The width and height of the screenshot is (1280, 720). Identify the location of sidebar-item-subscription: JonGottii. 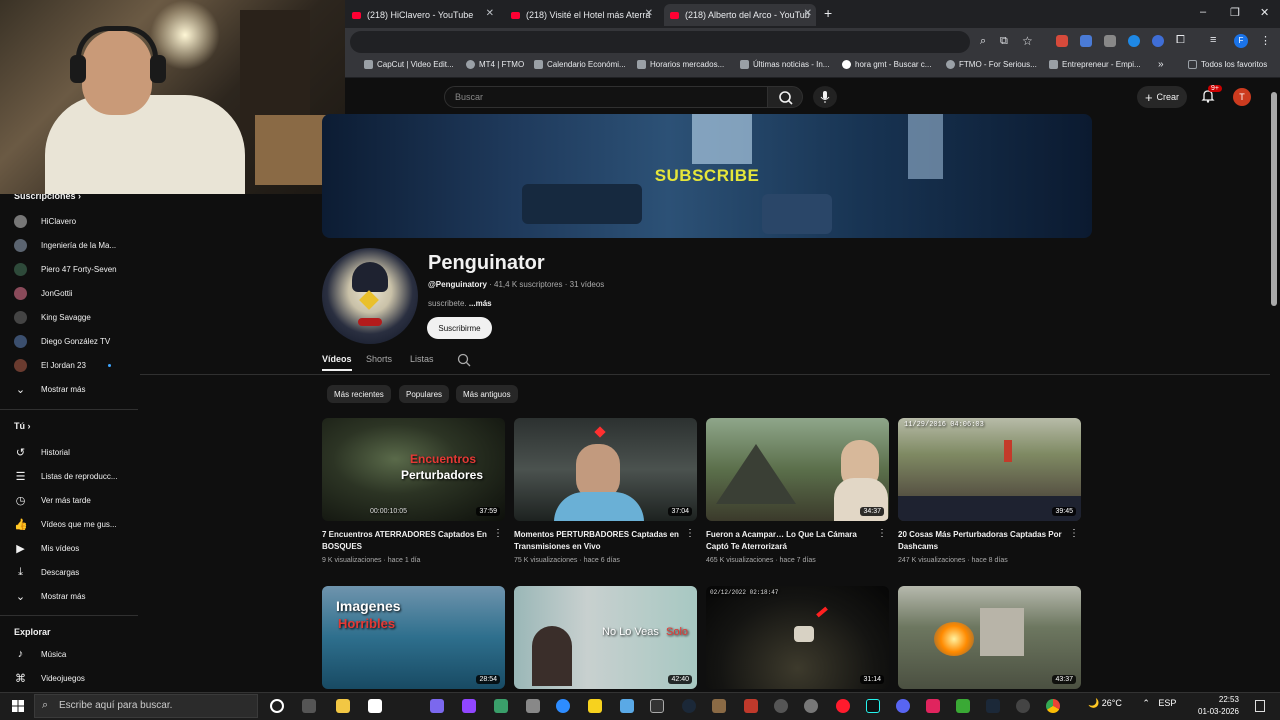
(43, 293).